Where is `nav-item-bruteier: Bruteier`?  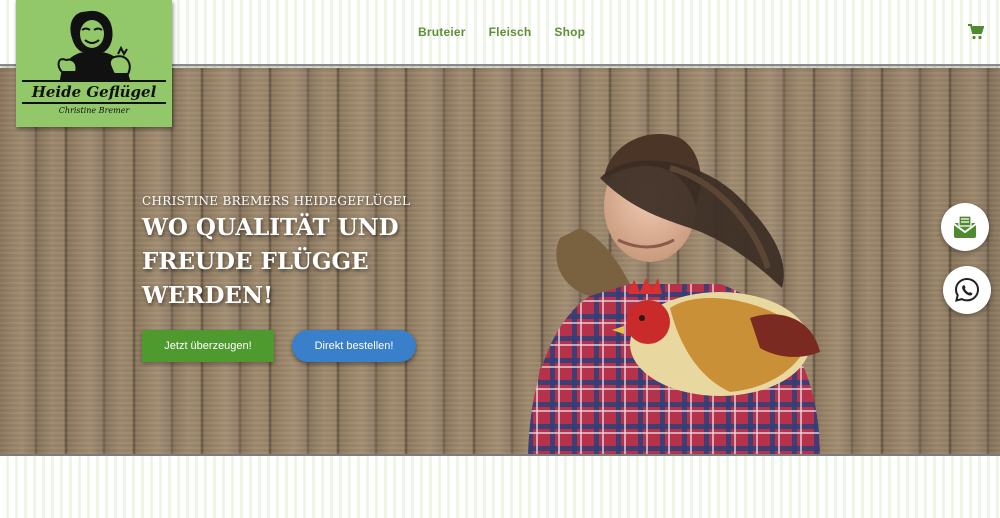
nav-item-bruteier: Bruteier is located at coordinates (442, 32).